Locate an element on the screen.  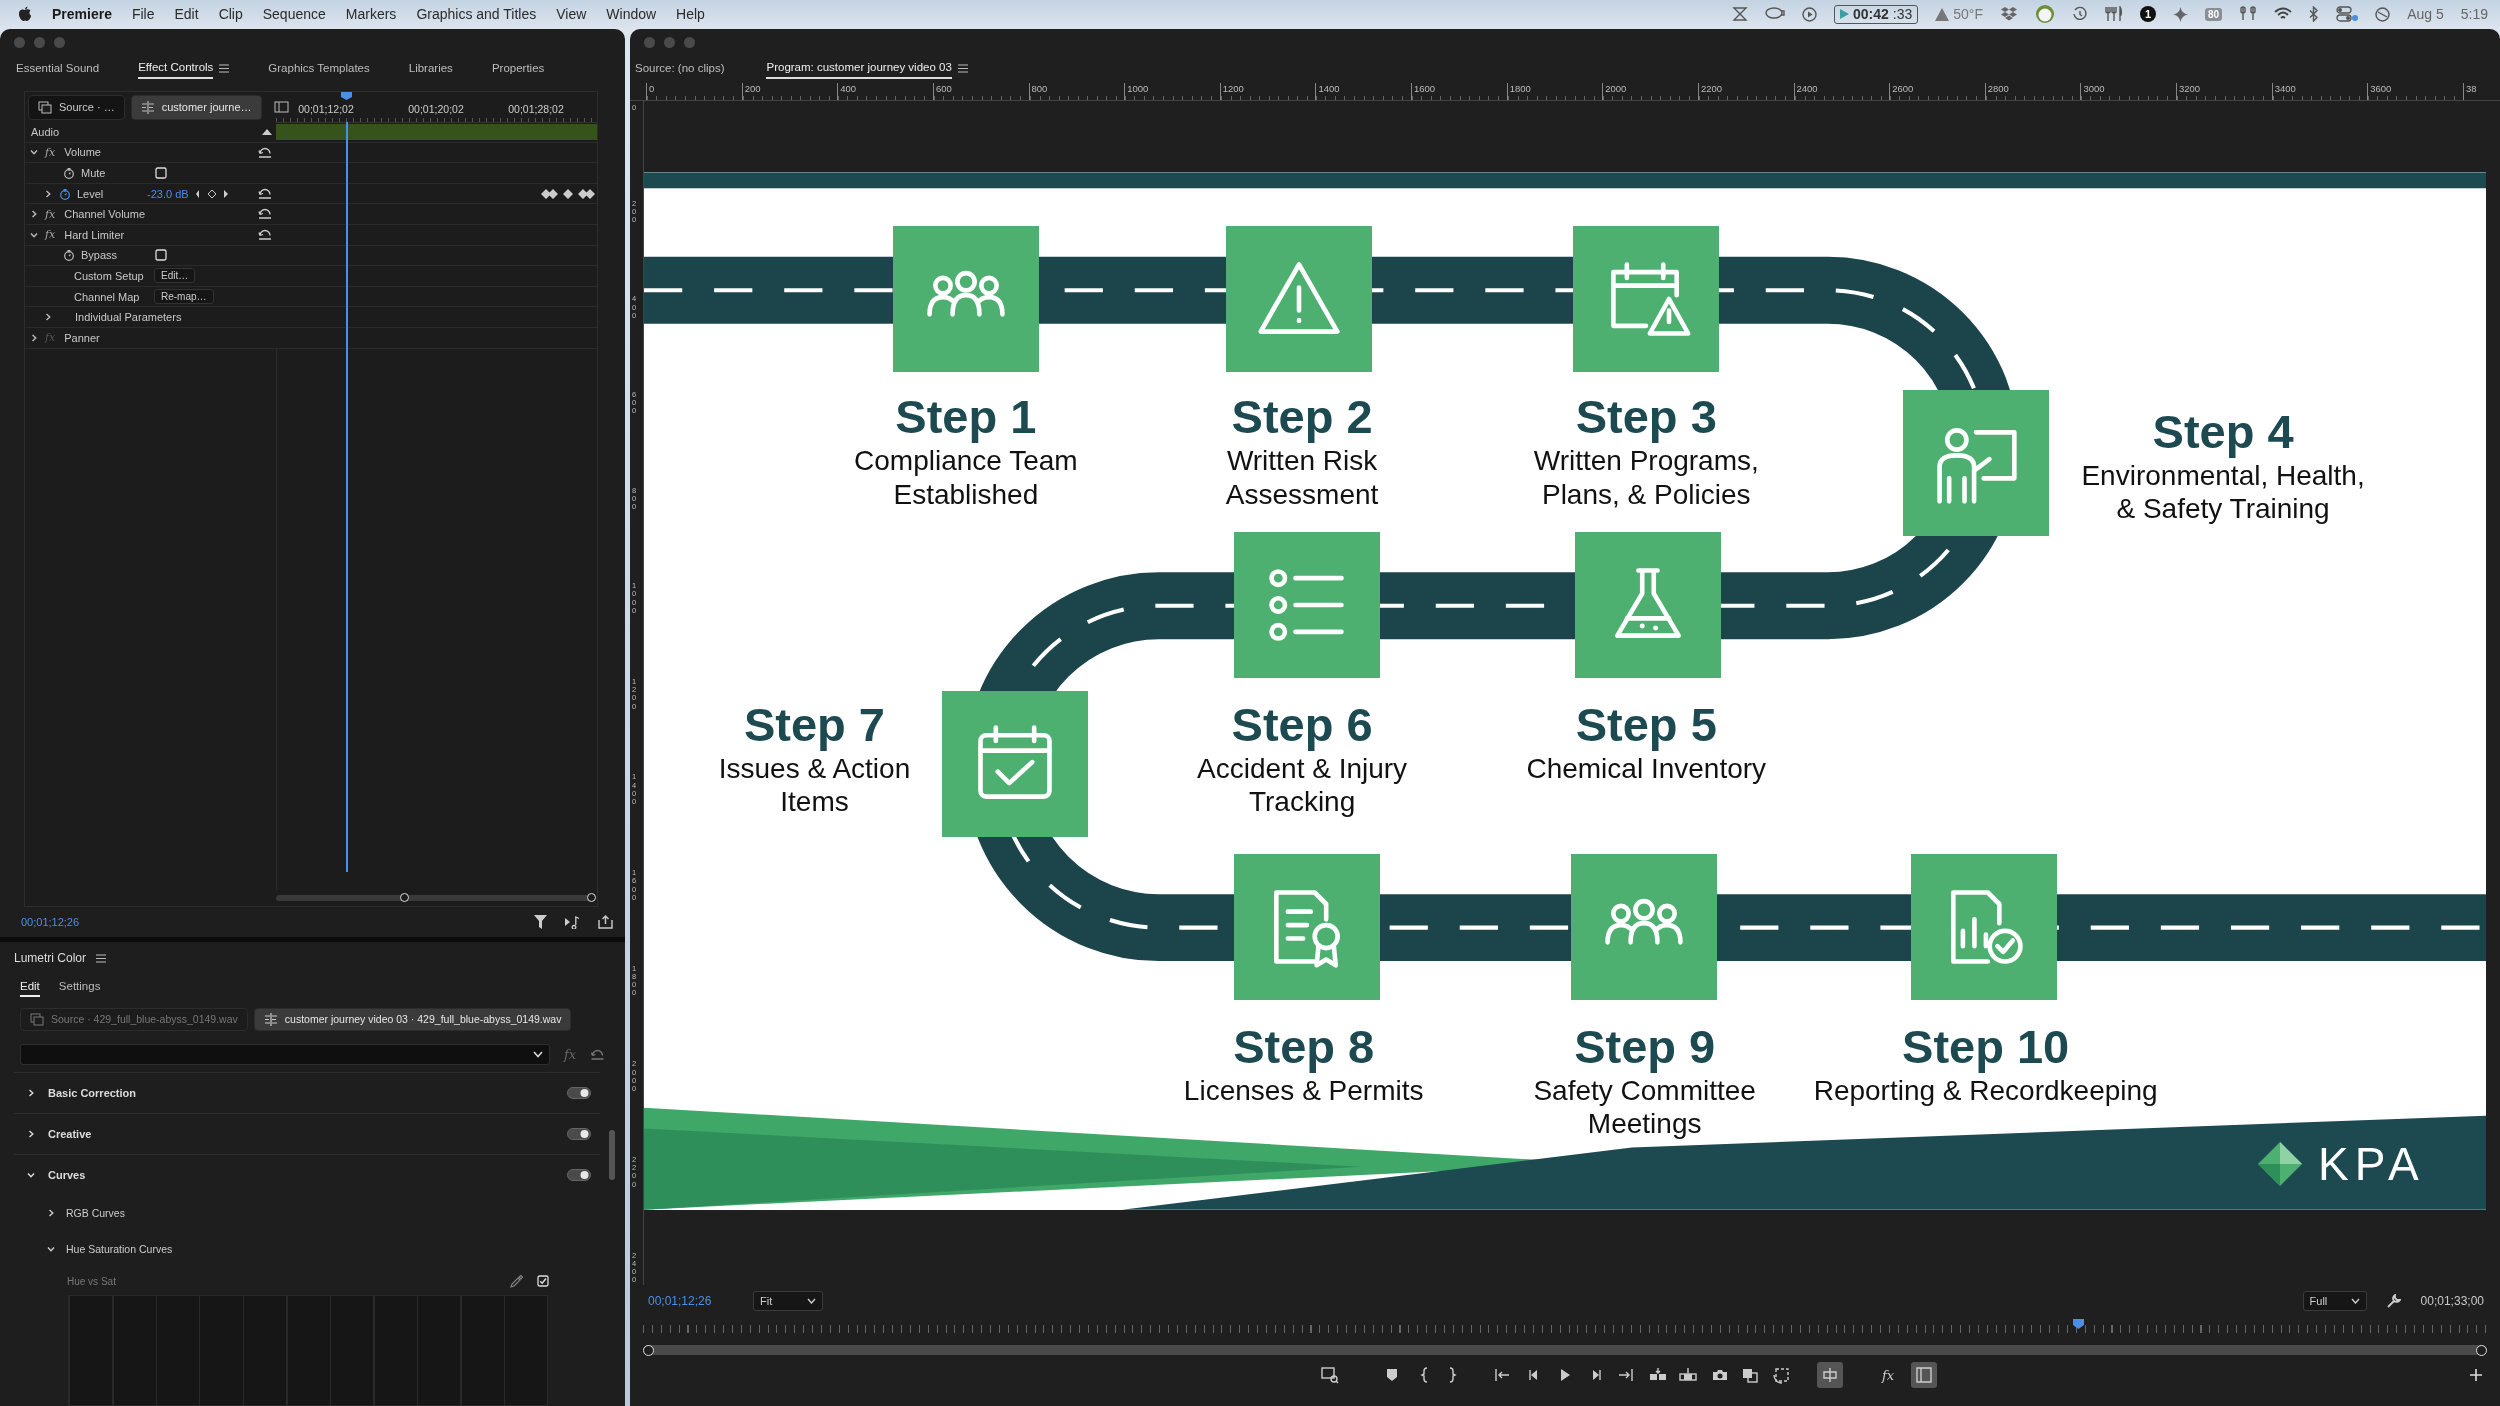
screen-magnifier-icon is located at coordinates (1330, 1375).